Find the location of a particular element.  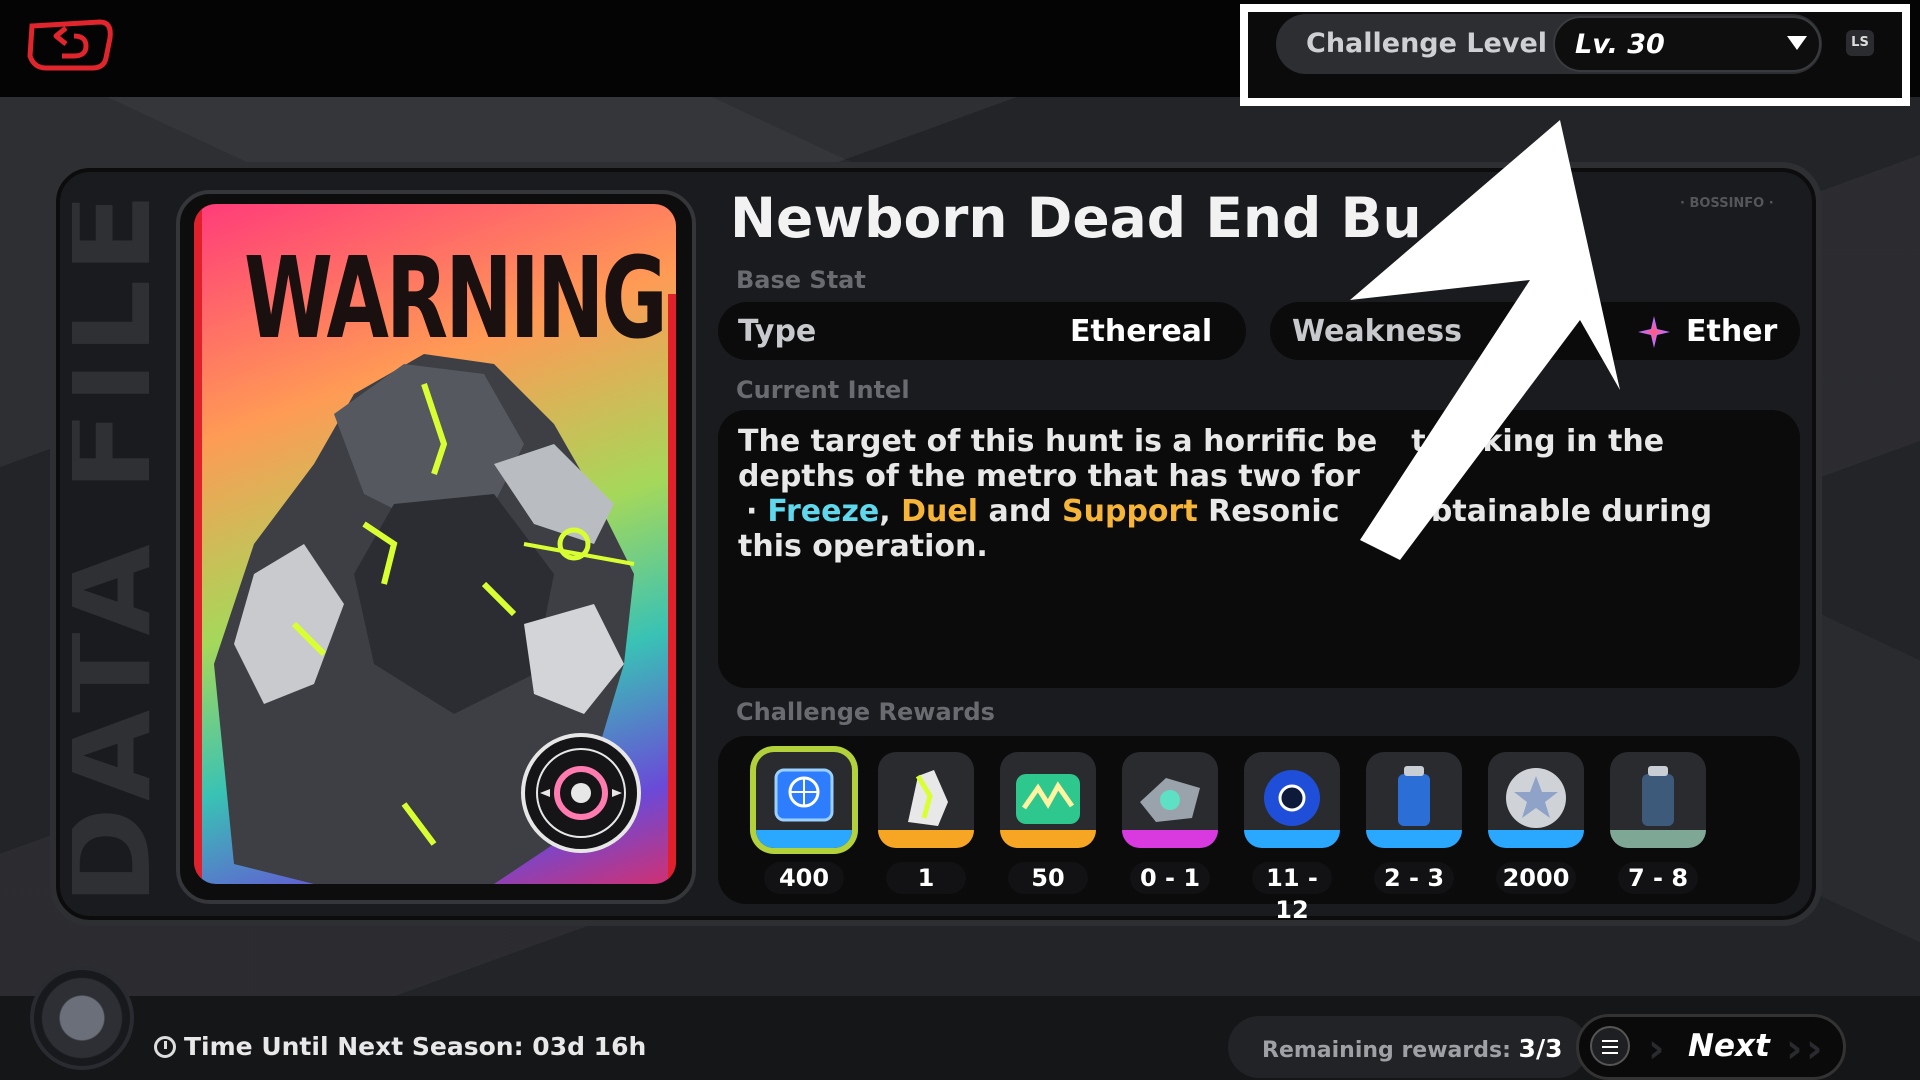

freeze-keyword: Freeze is located at coordinates (823, 511).